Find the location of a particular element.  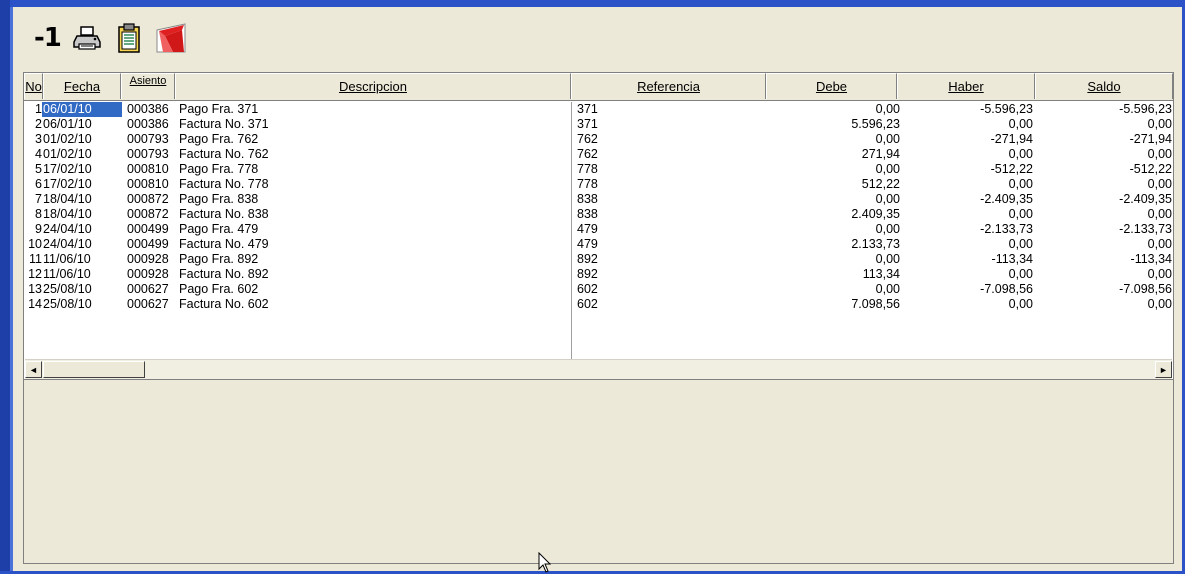

clipboard-button is located at coordinates (129, 38).